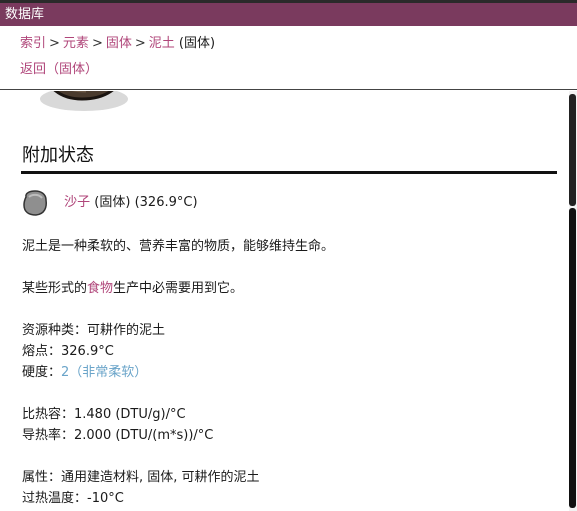 This screenshot has width=577, height=511. What do you see at coordinates (572, 150) in the screenshot?
I see `scrollbar-upper` at bounding box center [572, 150].